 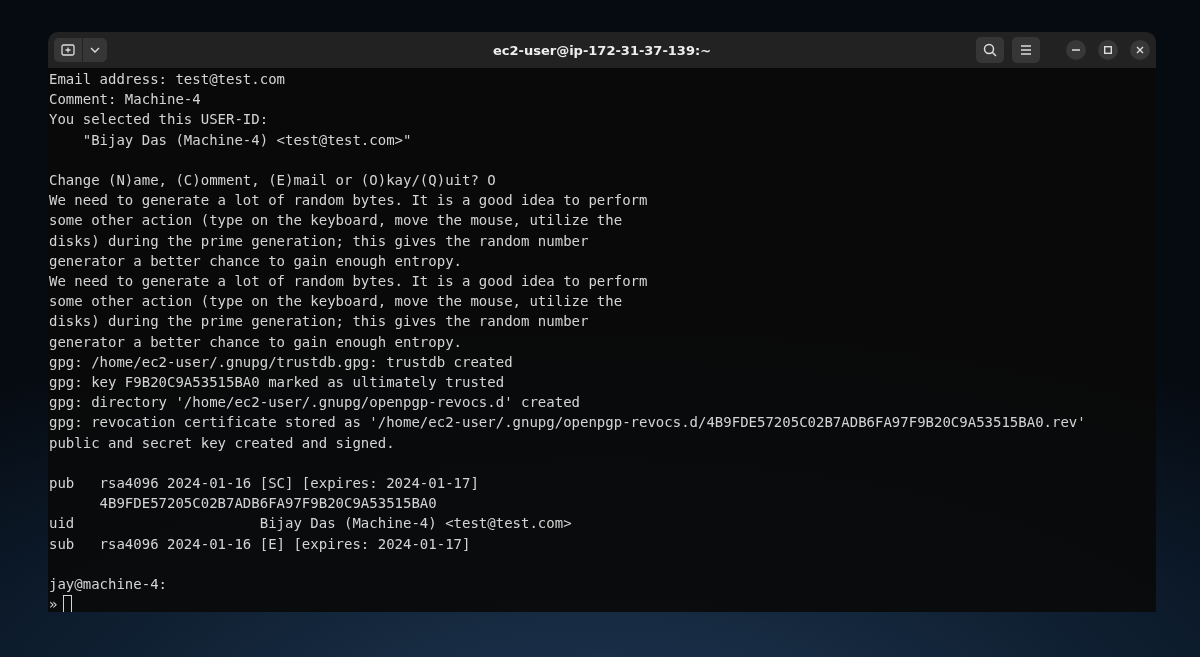 I want to click on caret-icon, so click(x=95, y=50).